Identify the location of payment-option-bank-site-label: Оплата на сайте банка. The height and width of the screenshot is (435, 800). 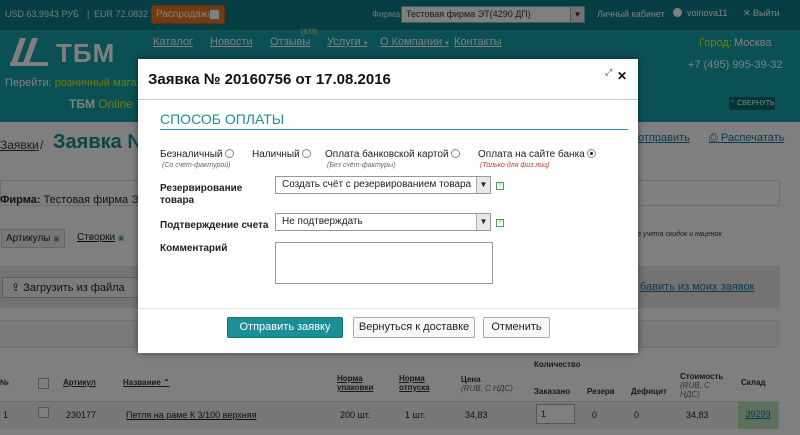
(531, 154).